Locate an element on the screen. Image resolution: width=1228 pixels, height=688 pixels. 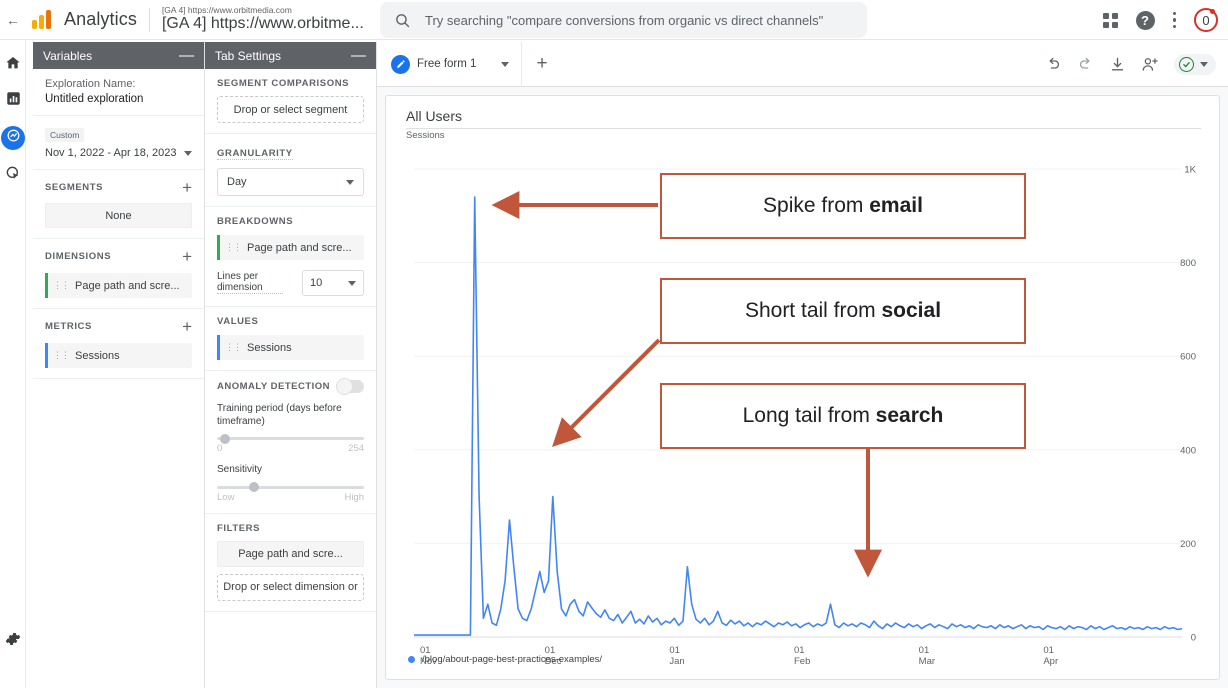
canvas-toolbar is located at coordinates (1130, 64).